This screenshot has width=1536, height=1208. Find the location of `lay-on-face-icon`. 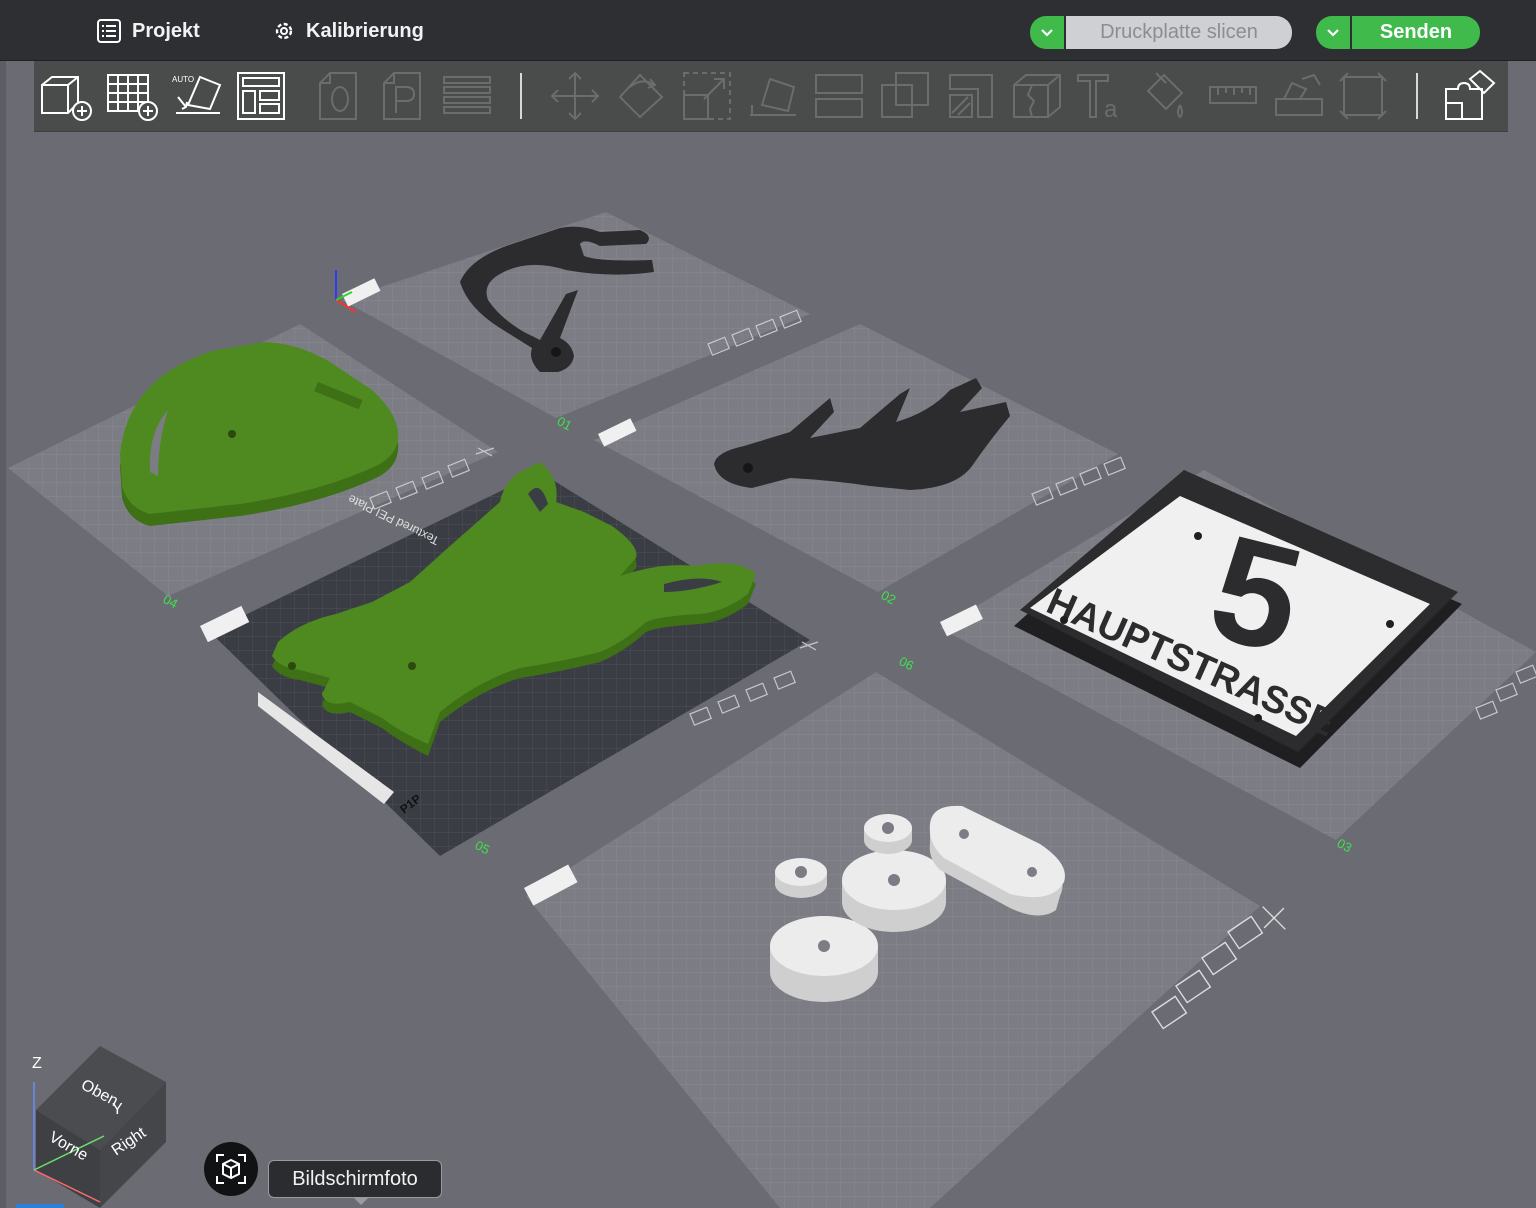

lay-on-face-icon is located at coordinates (773, 96).